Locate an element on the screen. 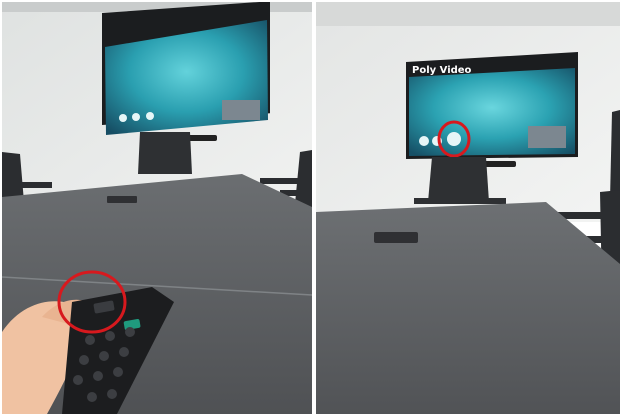  chair-icon is located at coordinates (165, 153).